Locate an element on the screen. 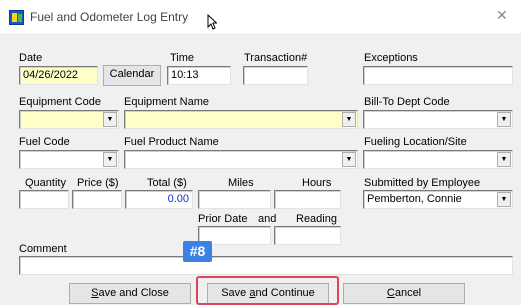 The width and height of the screenshot is (521, 305). transaction-field is located at coordinates (275, 75).